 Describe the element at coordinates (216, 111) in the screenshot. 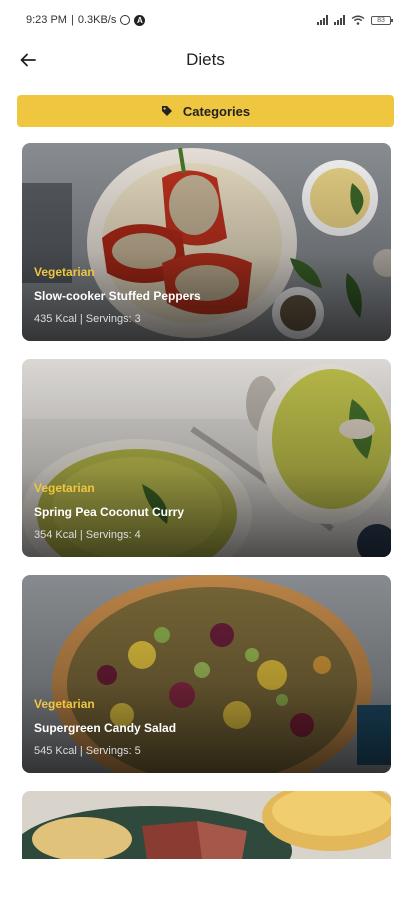

I see `categories-label: Categories` at that location.